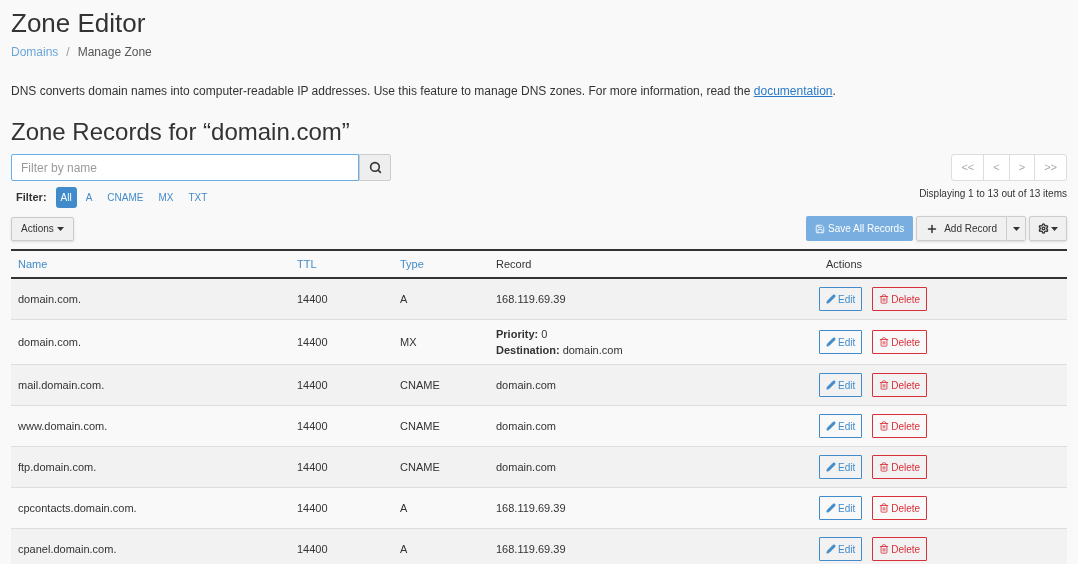  What do you see at coordinates (63, 426) in the screenshot?
I see `table-cell-text: www.domain.com.` at bounding box center [63, 426].